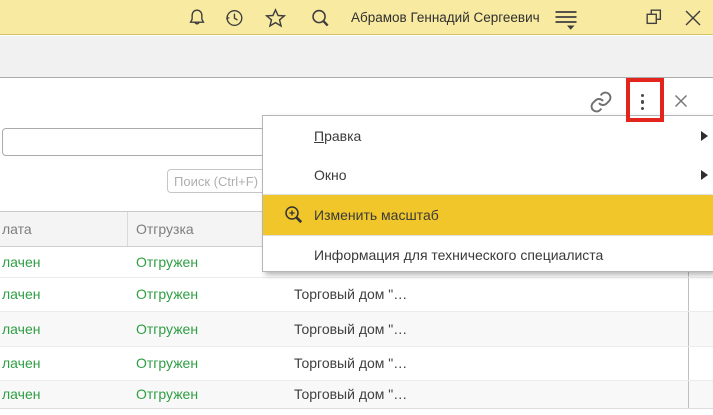 The height and width of the screenshot is (415, 713). What do you see at coordinates (601, 102) in the screenshot?
I see `link-icon` at bounding box center [601, 102].